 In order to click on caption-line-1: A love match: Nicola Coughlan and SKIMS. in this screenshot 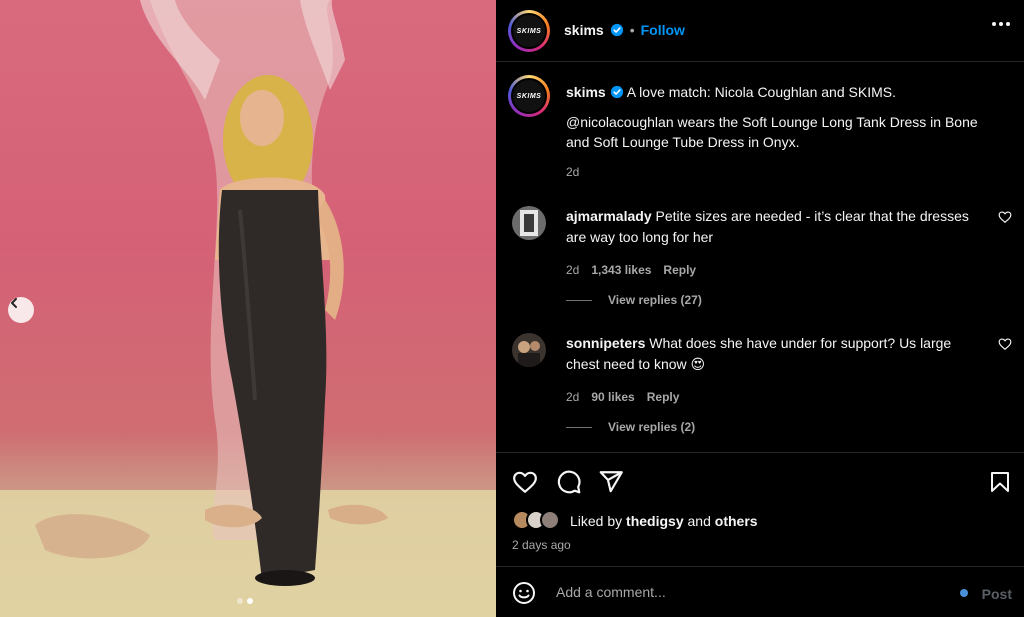, I will do `click(761, 92)`.